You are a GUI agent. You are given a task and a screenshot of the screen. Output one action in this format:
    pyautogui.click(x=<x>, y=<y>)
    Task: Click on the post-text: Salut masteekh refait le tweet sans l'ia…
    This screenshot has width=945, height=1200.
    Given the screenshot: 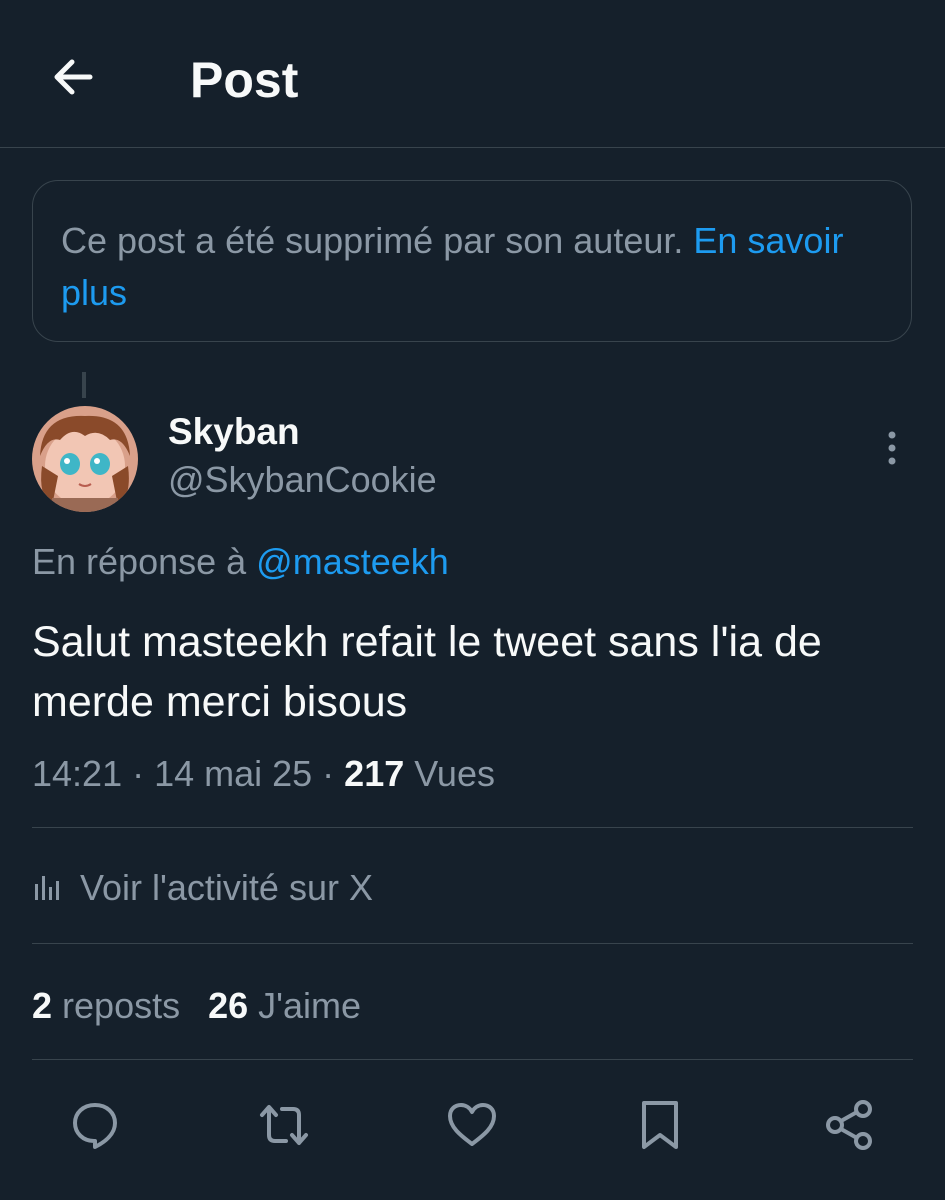 What is the action you would take?
    pyautogui.click(x=427, y=672)
    